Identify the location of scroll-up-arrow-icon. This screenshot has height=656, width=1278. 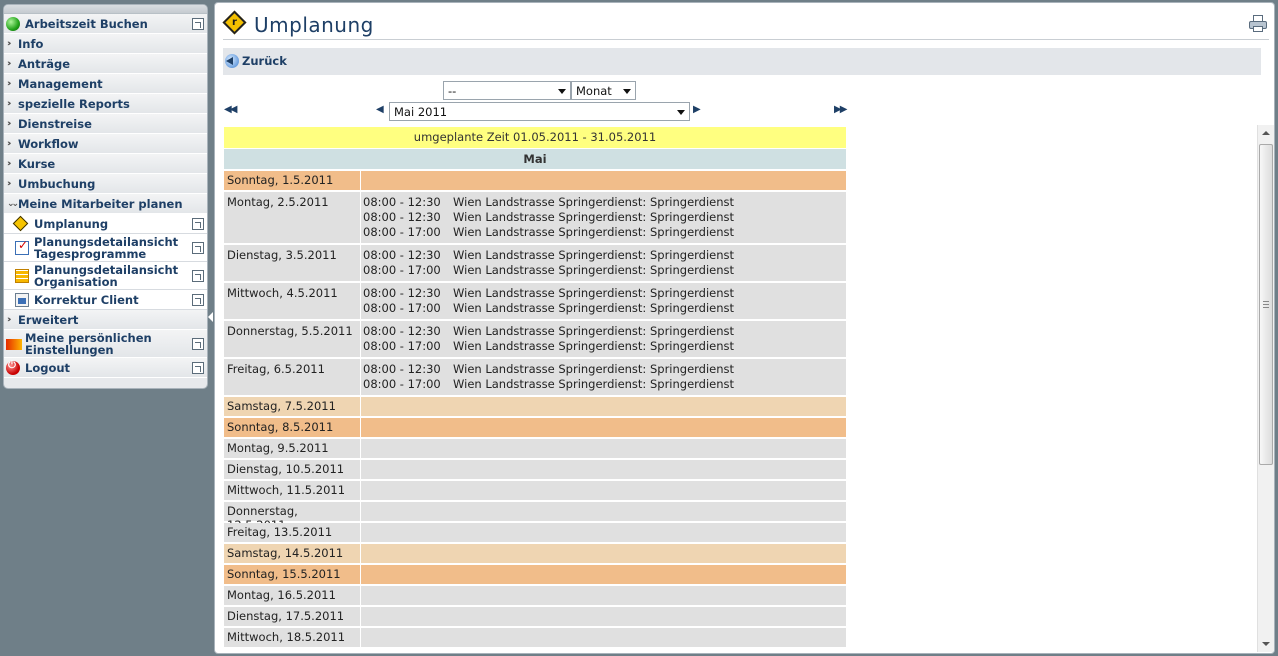
(1266, 133).